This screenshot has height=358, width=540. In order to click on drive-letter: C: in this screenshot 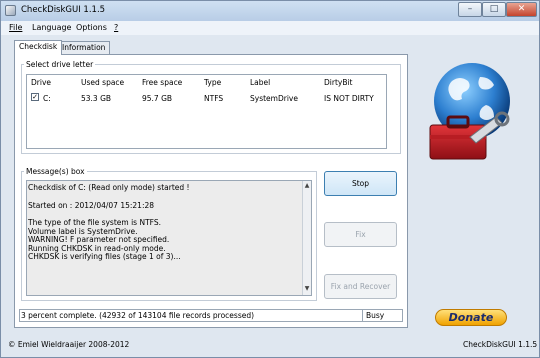, I will do `click(47, 98)`.